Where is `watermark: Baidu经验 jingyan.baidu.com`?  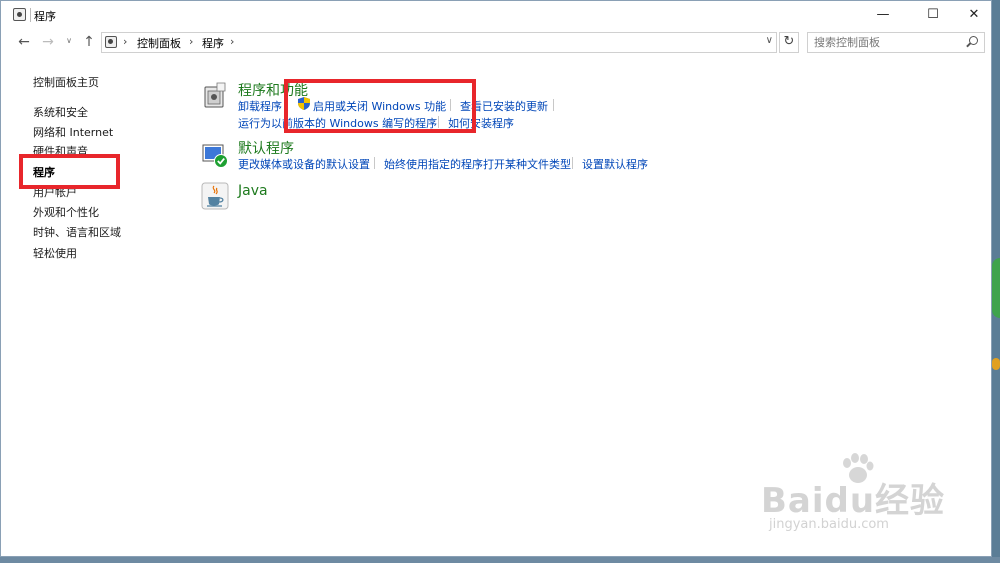
watermark: Baidu经验 jingyan.baidu.com is located at coordinates (859, 498).